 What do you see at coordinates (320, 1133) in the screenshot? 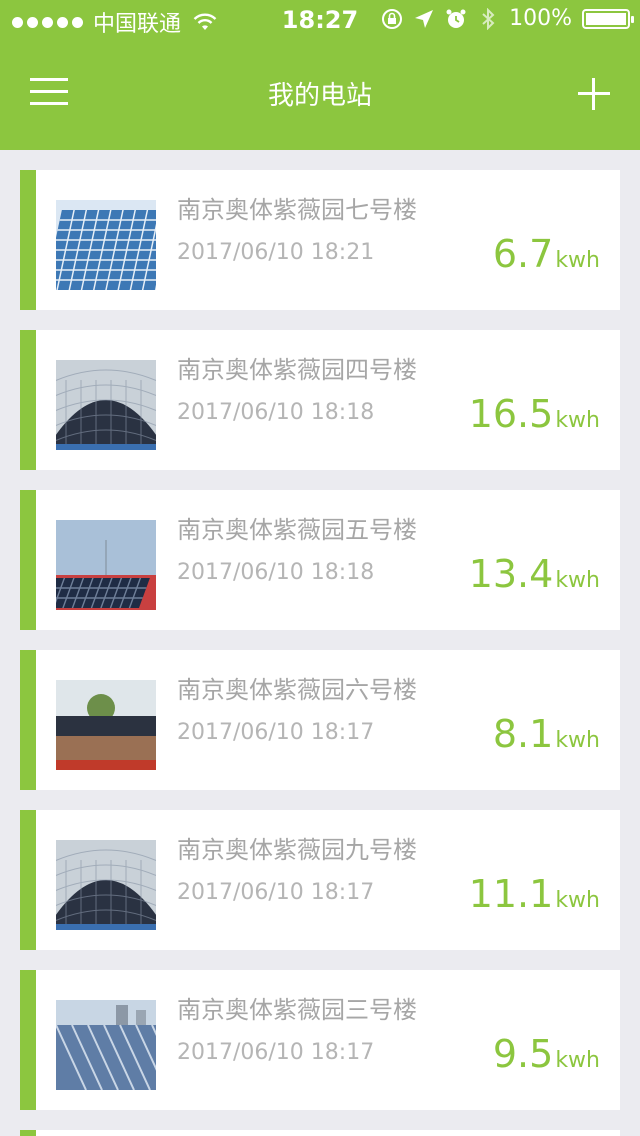
I see `station-card-partial` at bounding box center [320, 1133].